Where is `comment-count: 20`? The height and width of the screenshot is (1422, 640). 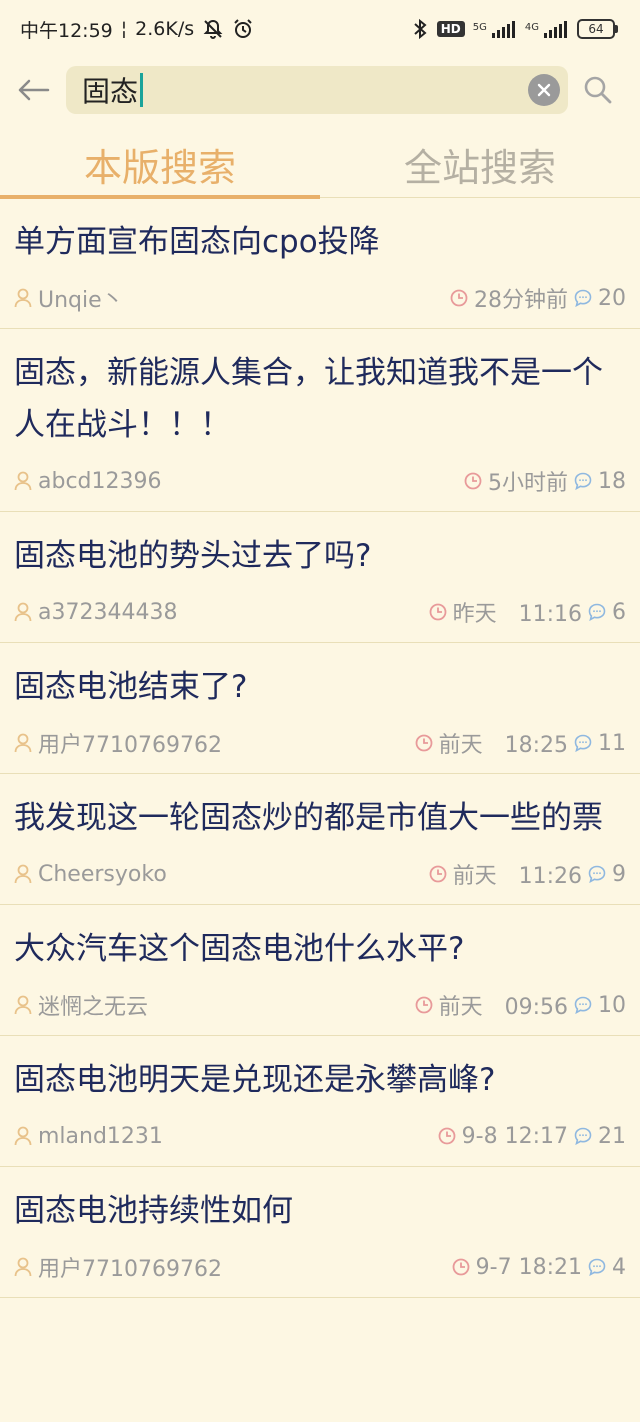 comment-count: 20 is located at coordinates (612, 298).